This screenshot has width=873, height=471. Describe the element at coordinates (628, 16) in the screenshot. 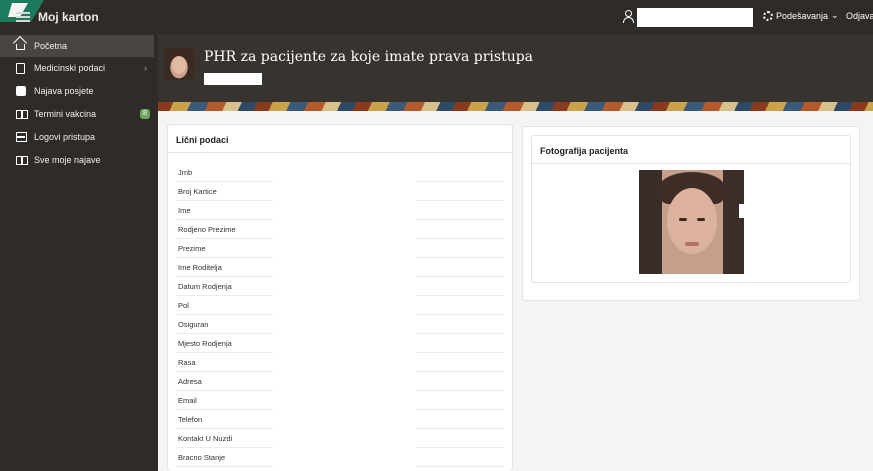

I see `user-icon` at that location.